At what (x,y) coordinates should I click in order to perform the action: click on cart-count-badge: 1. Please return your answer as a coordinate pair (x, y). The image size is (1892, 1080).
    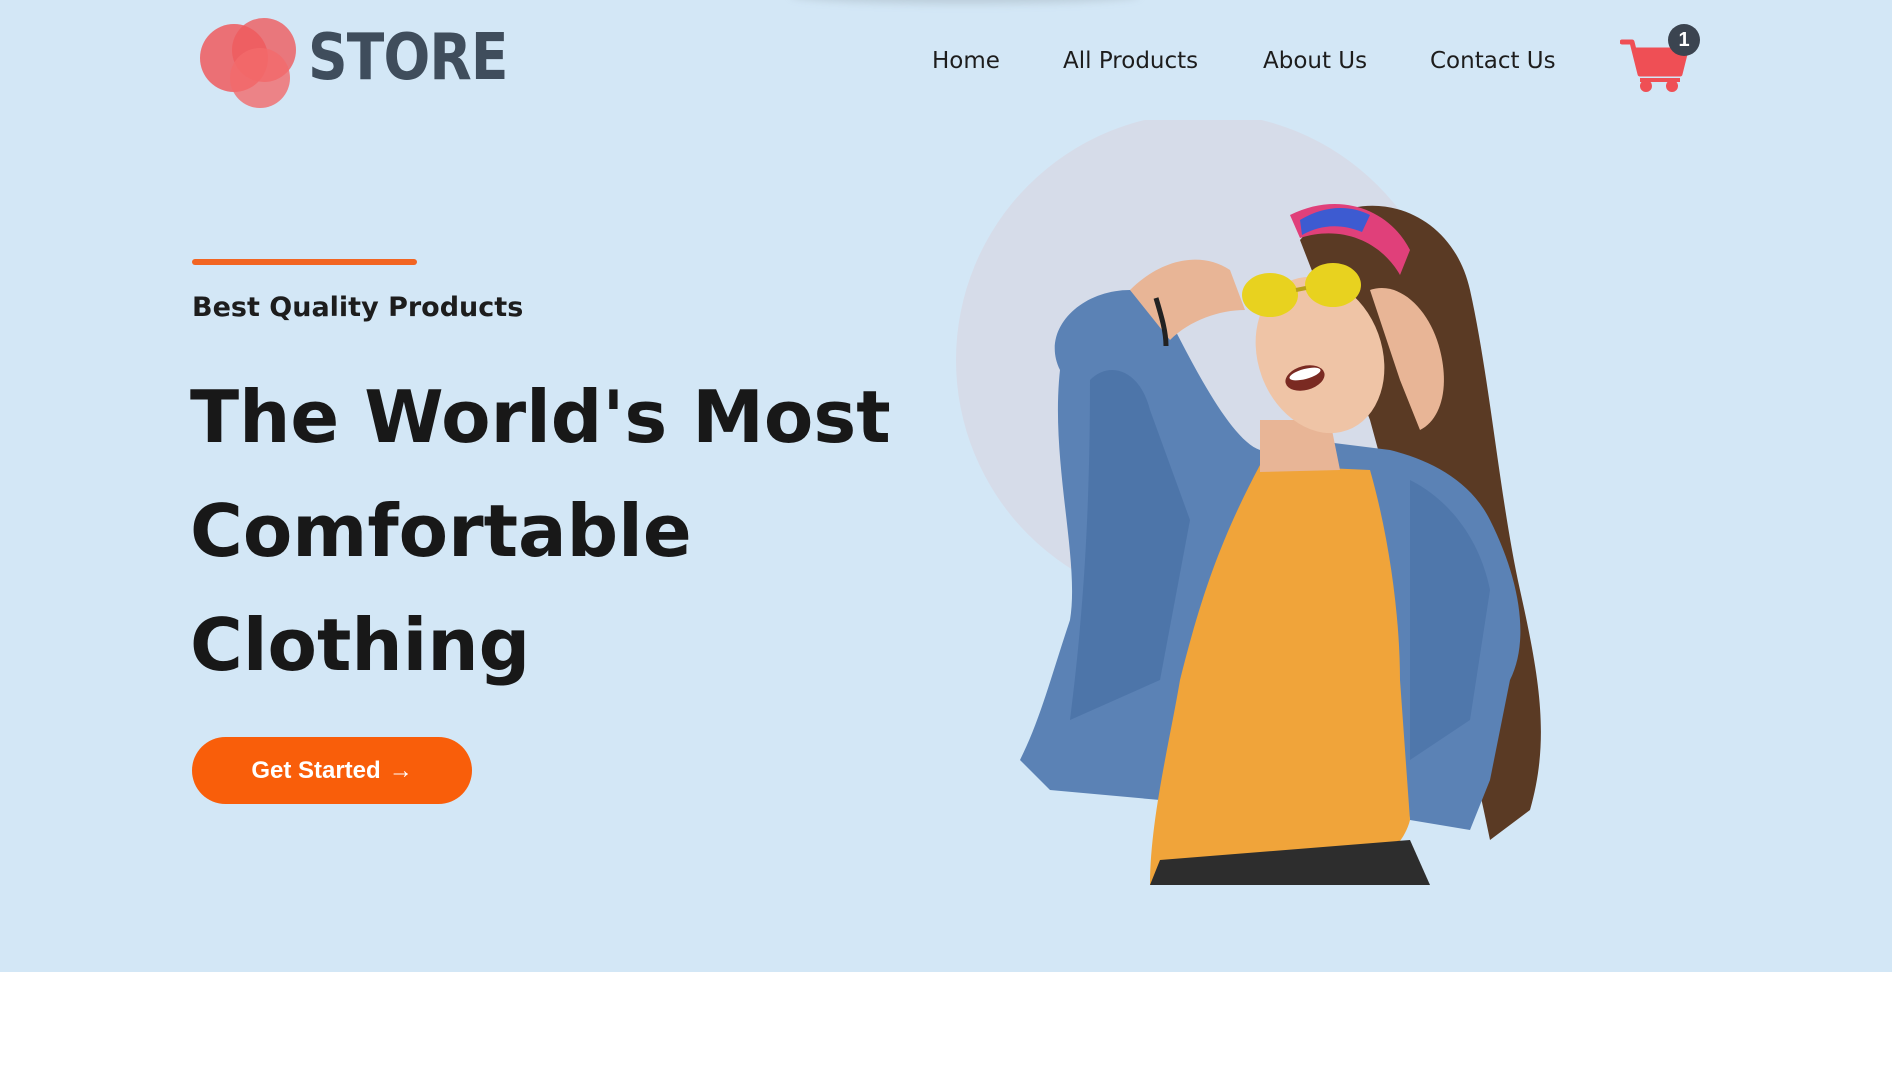
    Looking at the image, I should click on (1684, 40).